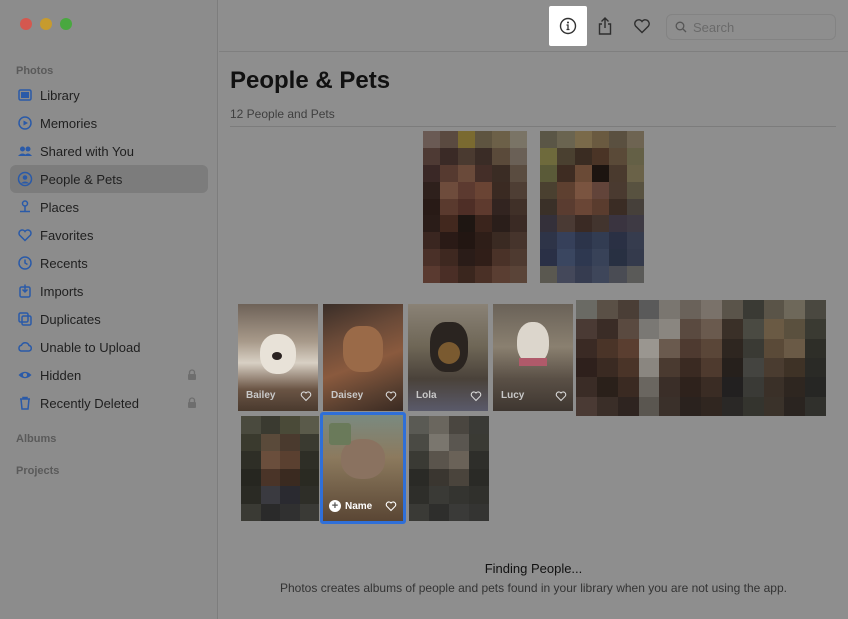  Describe the element at coordinates (25, 123) in the screenshot. I see `memories-icon` at that location.